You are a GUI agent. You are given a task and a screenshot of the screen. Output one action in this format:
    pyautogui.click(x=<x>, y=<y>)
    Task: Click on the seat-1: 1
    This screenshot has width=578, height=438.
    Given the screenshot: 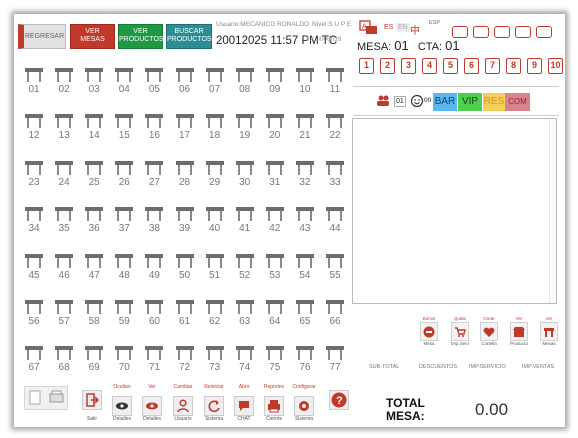 What is the action you would take?
    pyautogui.click(x=366, y=66)
    